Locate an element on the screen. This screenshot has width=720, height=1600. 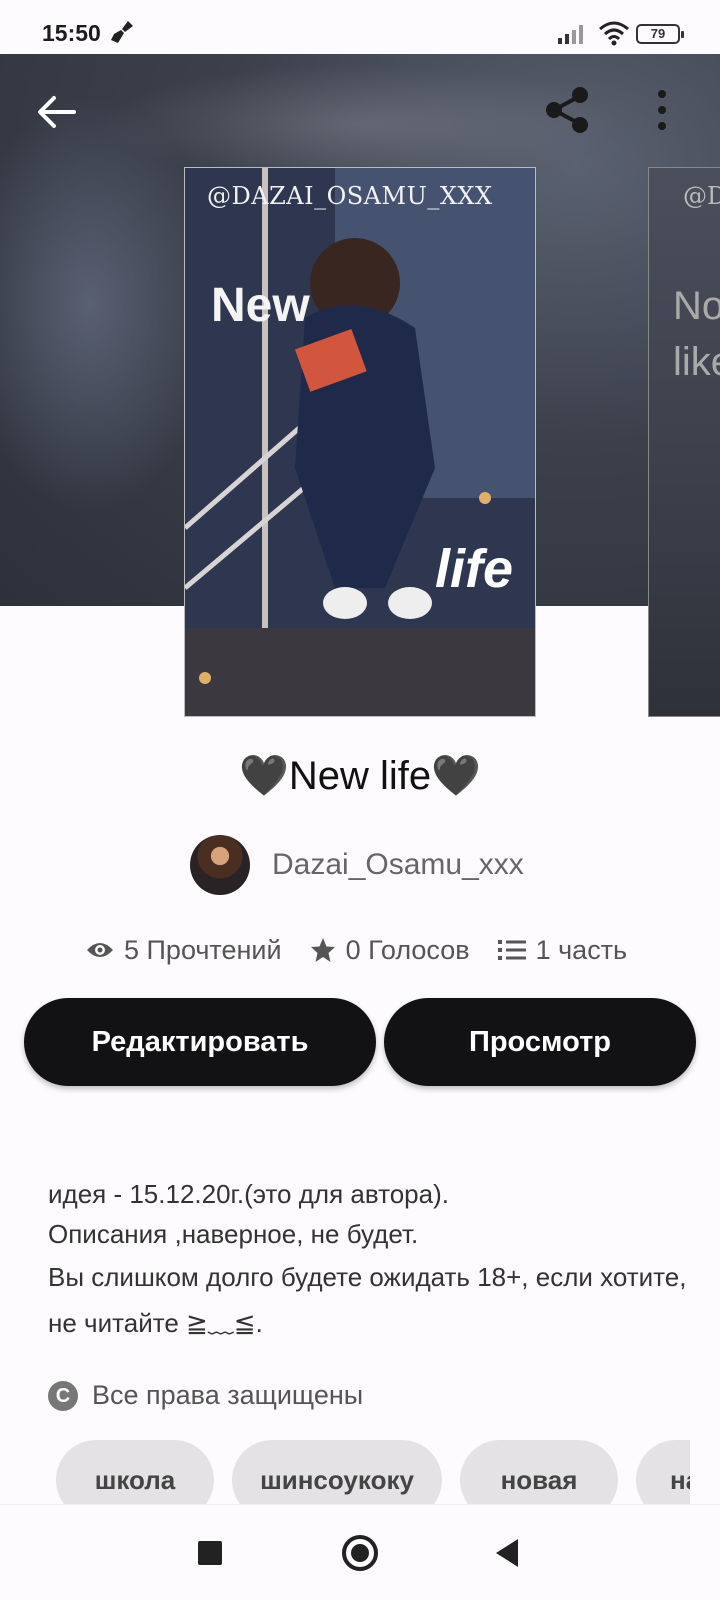
eye-icon is located at coordinates (100, 950).